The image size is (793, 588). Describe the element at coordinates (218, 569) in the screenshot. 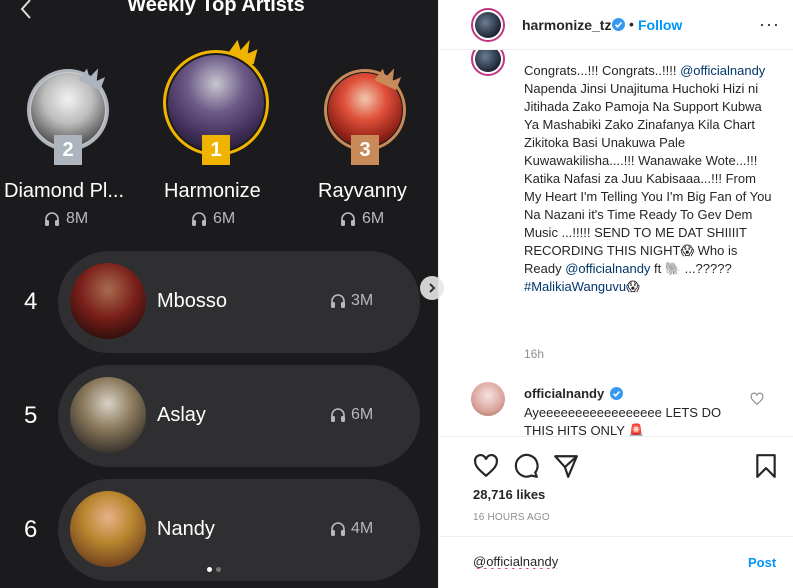

I see `carousel-dot` at that location.